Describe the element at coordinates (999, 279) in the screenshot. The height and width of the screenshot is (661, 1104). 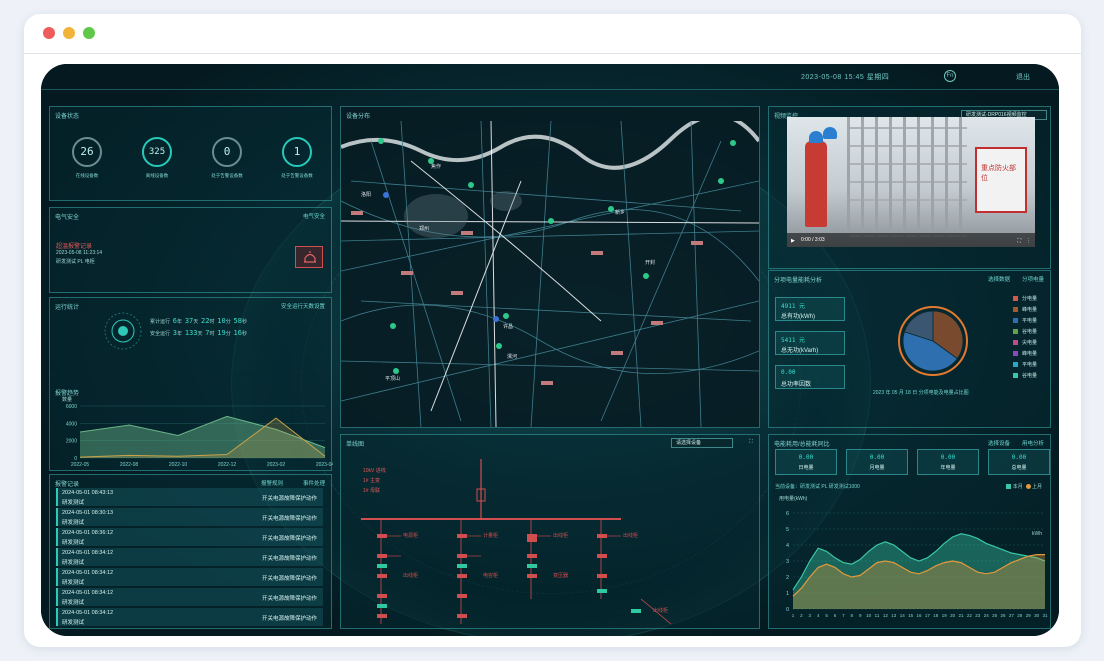
I see `select-data-link: 选择数据` at that location.